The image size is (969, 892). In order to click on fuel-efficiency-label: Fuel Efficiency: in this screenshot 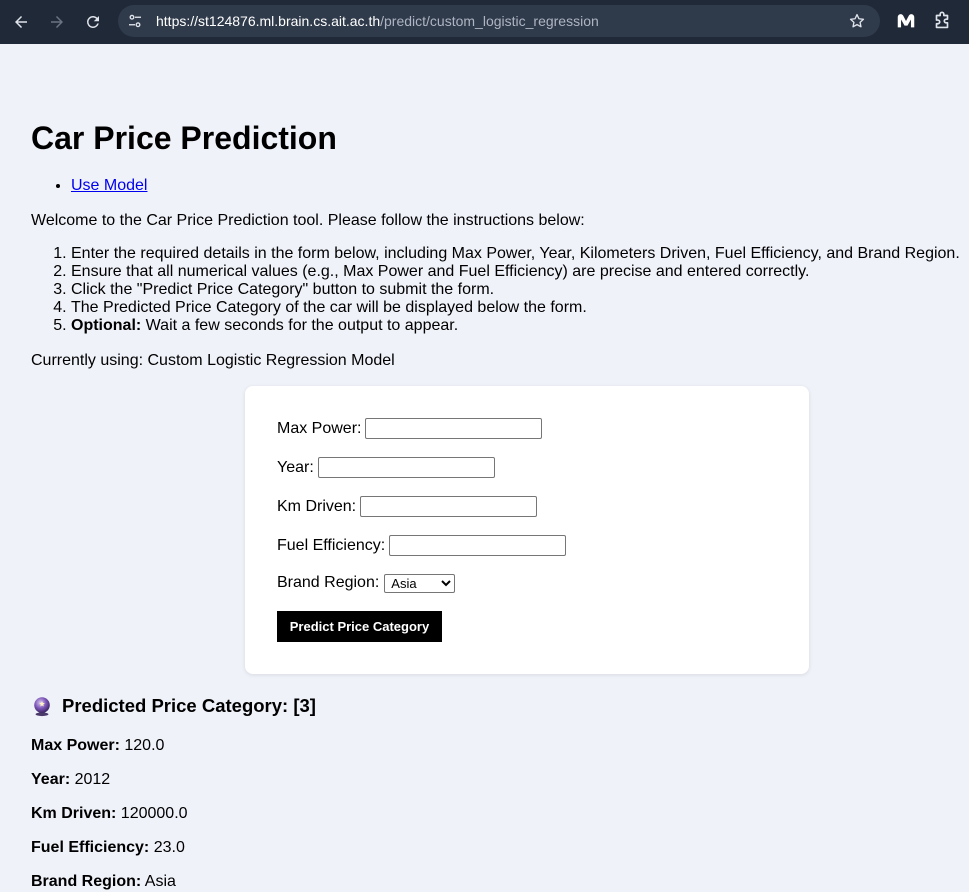, I will do `click(331, 545)`.